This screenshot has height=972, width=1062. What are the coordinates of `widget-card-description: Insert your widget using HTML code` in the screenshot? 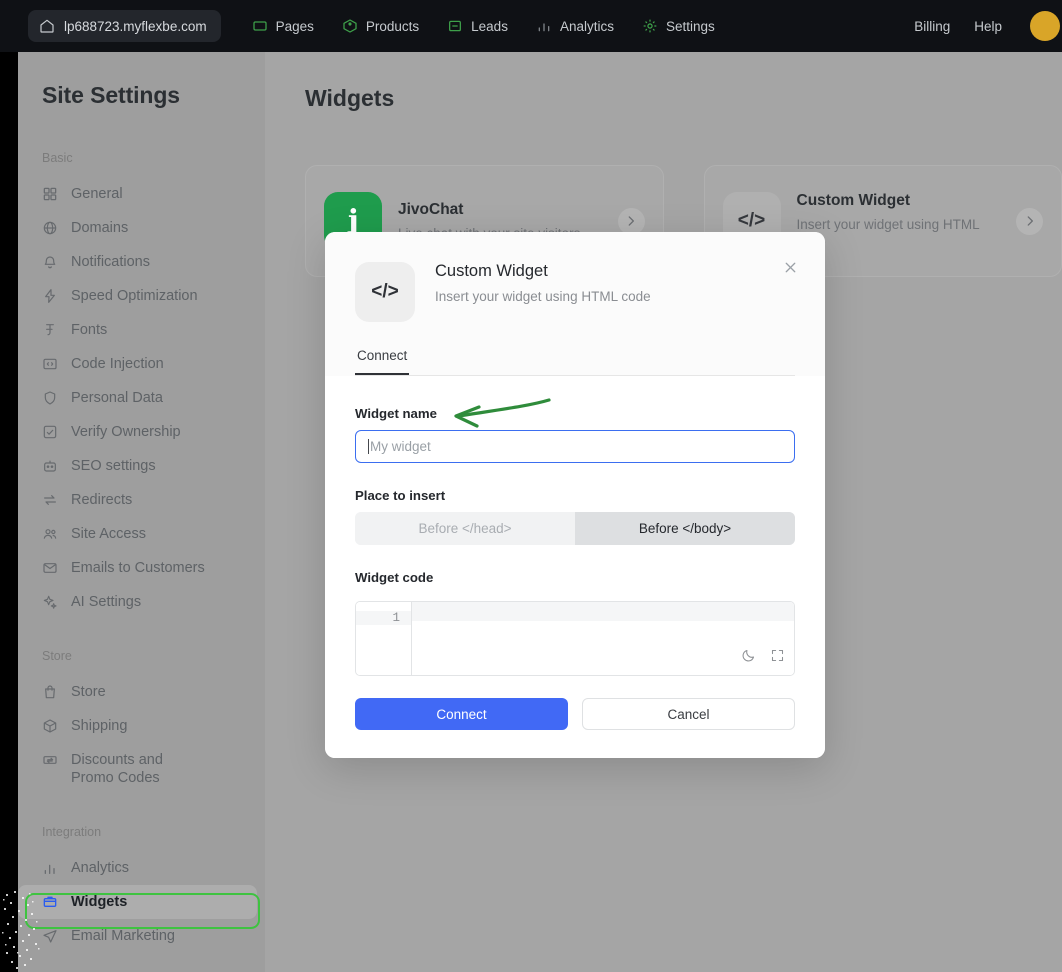 It's located at (888, 233).